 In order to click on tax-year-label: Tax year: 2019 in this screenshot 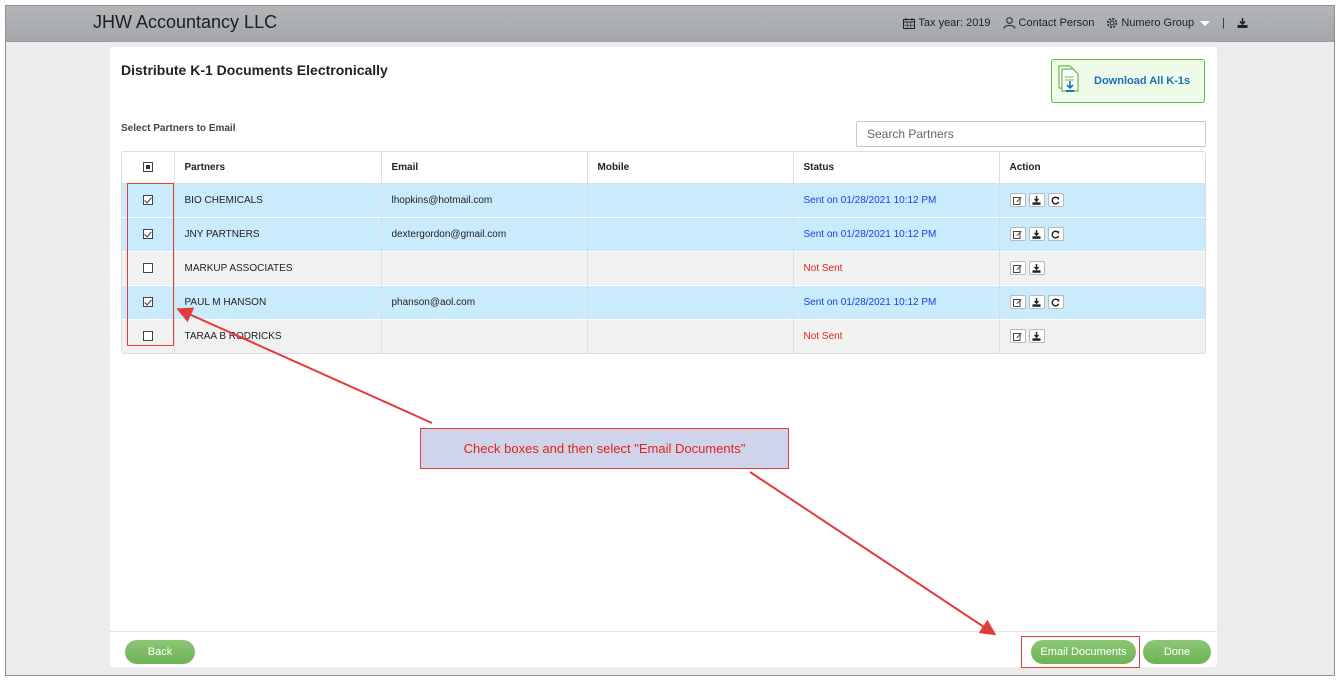, I will do `click(954, 23)`.